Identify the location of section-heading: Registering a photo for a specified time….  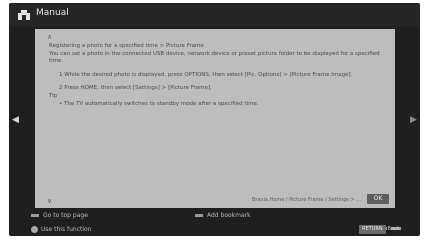
(126, 46).